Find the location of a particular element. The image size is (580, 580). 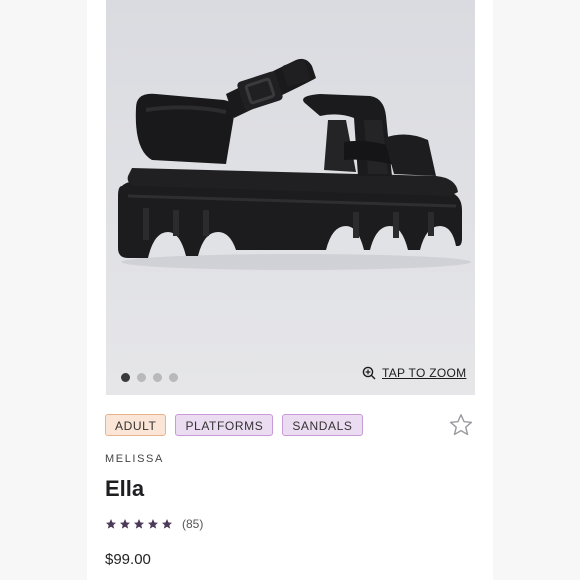

product-title: Ella is located at coordinates (125, 488).